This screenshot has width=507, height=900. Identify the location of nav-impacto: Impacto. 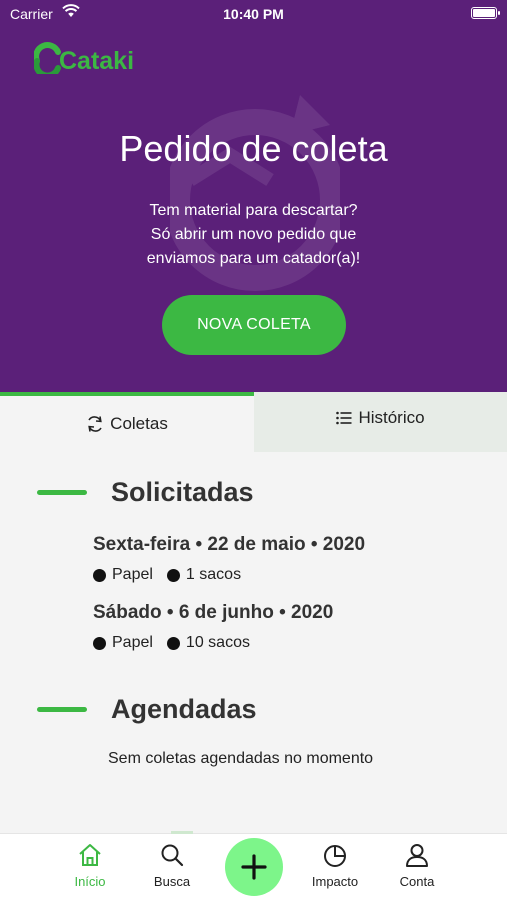
(335, 865).